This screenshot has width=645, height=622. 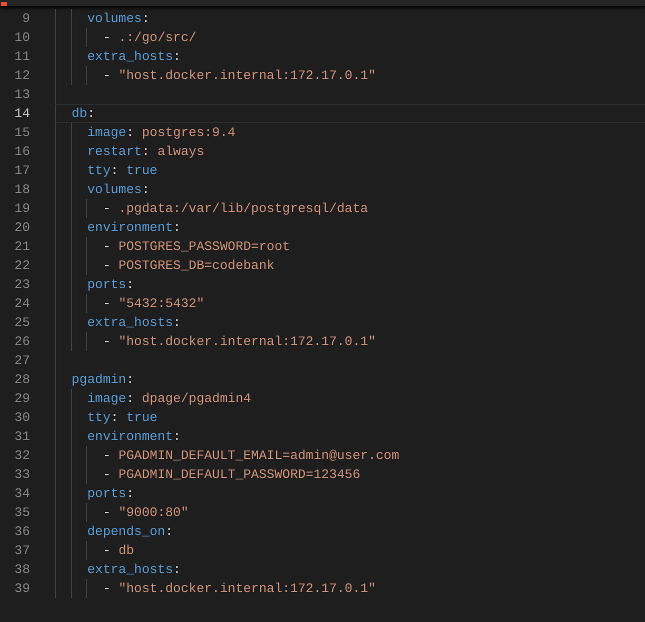 What do you see at coordinates (21, 209) in the screenshot?
I see `line-number: 19` at bounding box center [21, 209].